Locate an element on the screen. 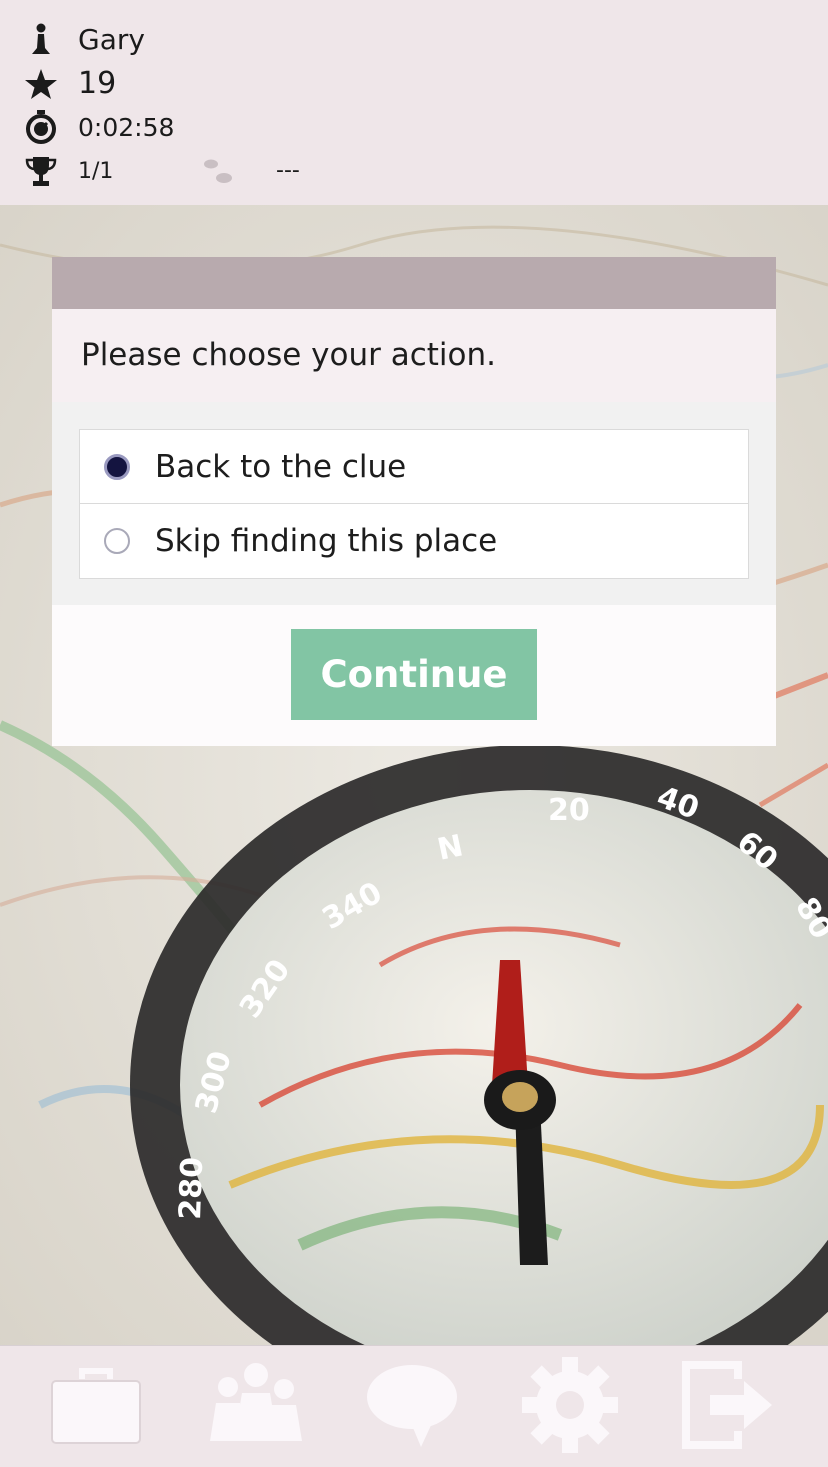  rank-row: 1/1 is located at coordinates (68, 171).